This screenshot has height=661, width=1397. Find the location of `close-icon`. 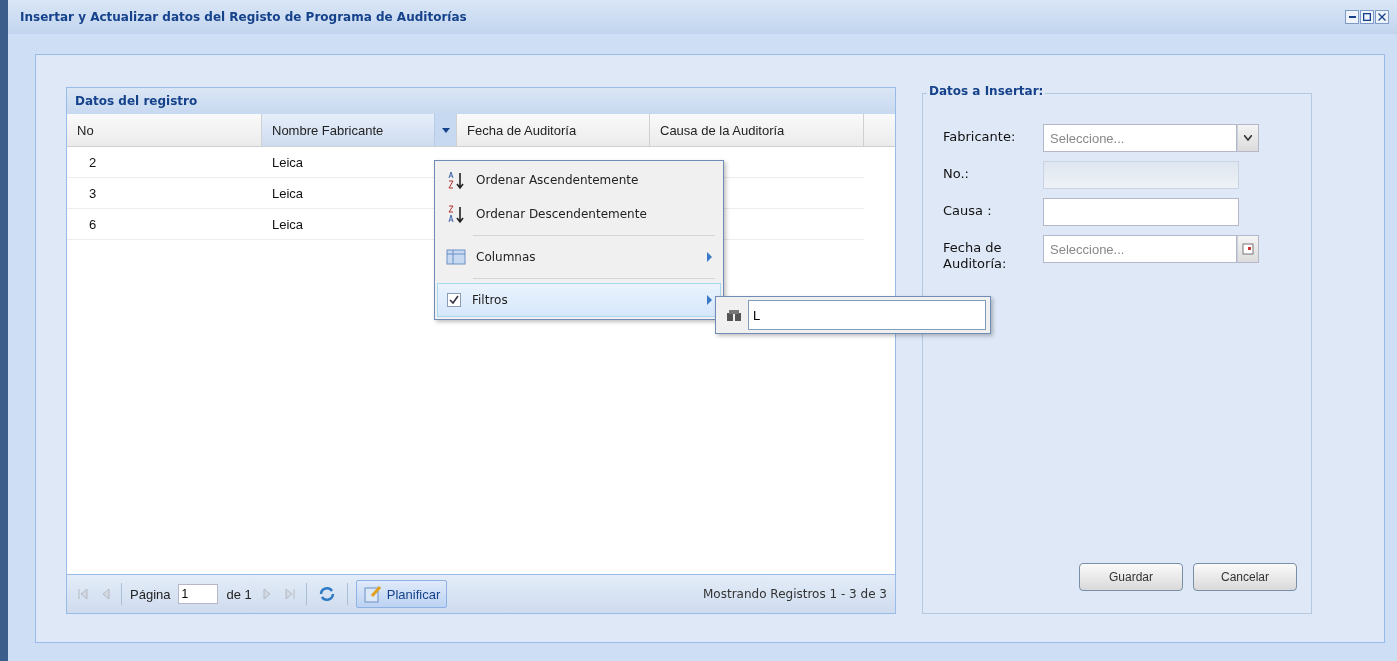

close-icon is located at coordinates (1382, 17).